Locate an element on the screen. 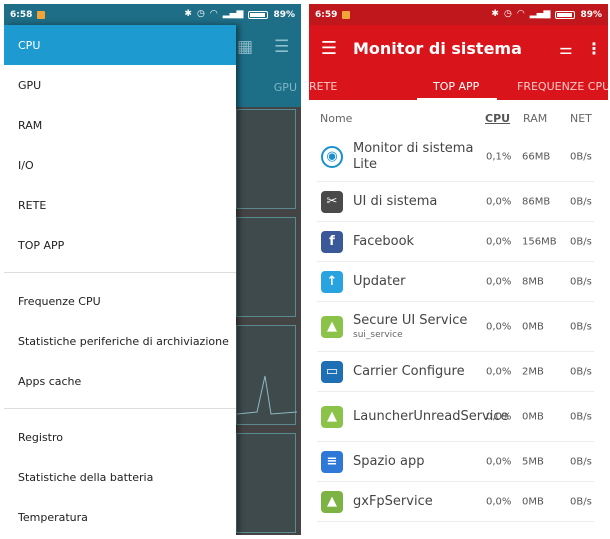  monitor-app-icon: ◉ is located at coordinates (332, 156).